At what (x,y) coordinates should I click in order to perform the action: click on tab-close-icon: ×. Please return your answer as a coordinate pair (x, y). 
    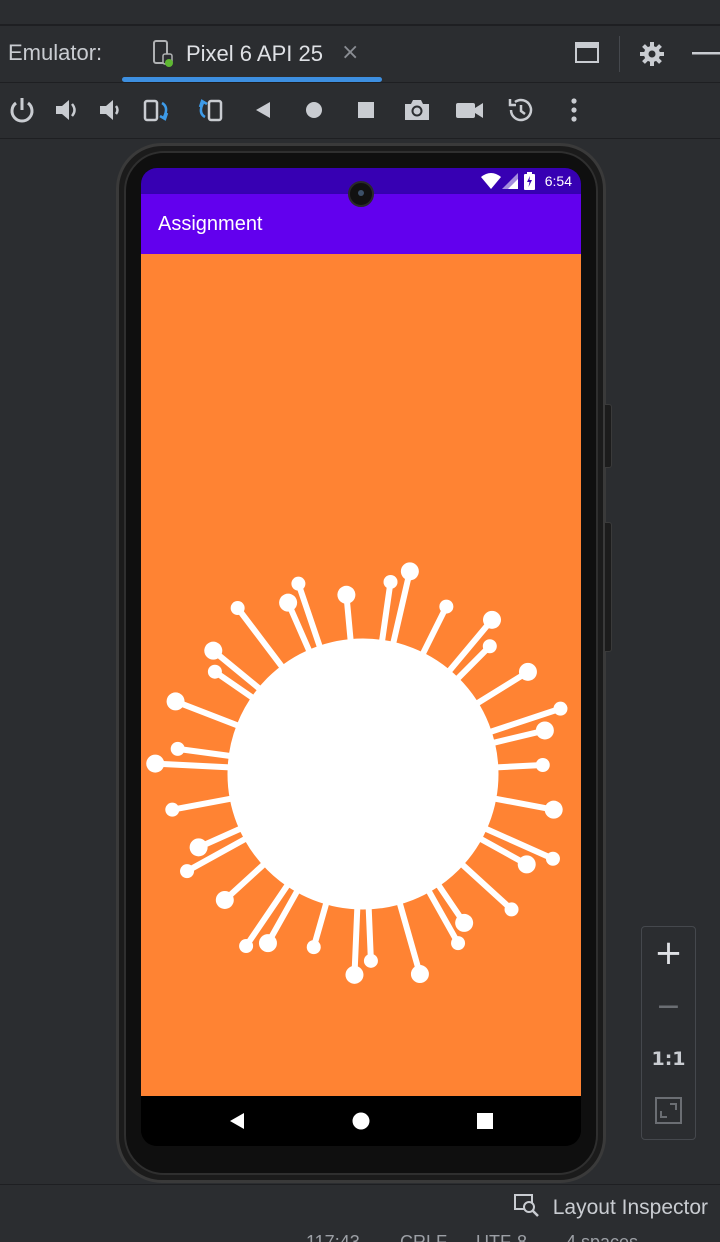
    Looking at the image, I should click on (350, 52).